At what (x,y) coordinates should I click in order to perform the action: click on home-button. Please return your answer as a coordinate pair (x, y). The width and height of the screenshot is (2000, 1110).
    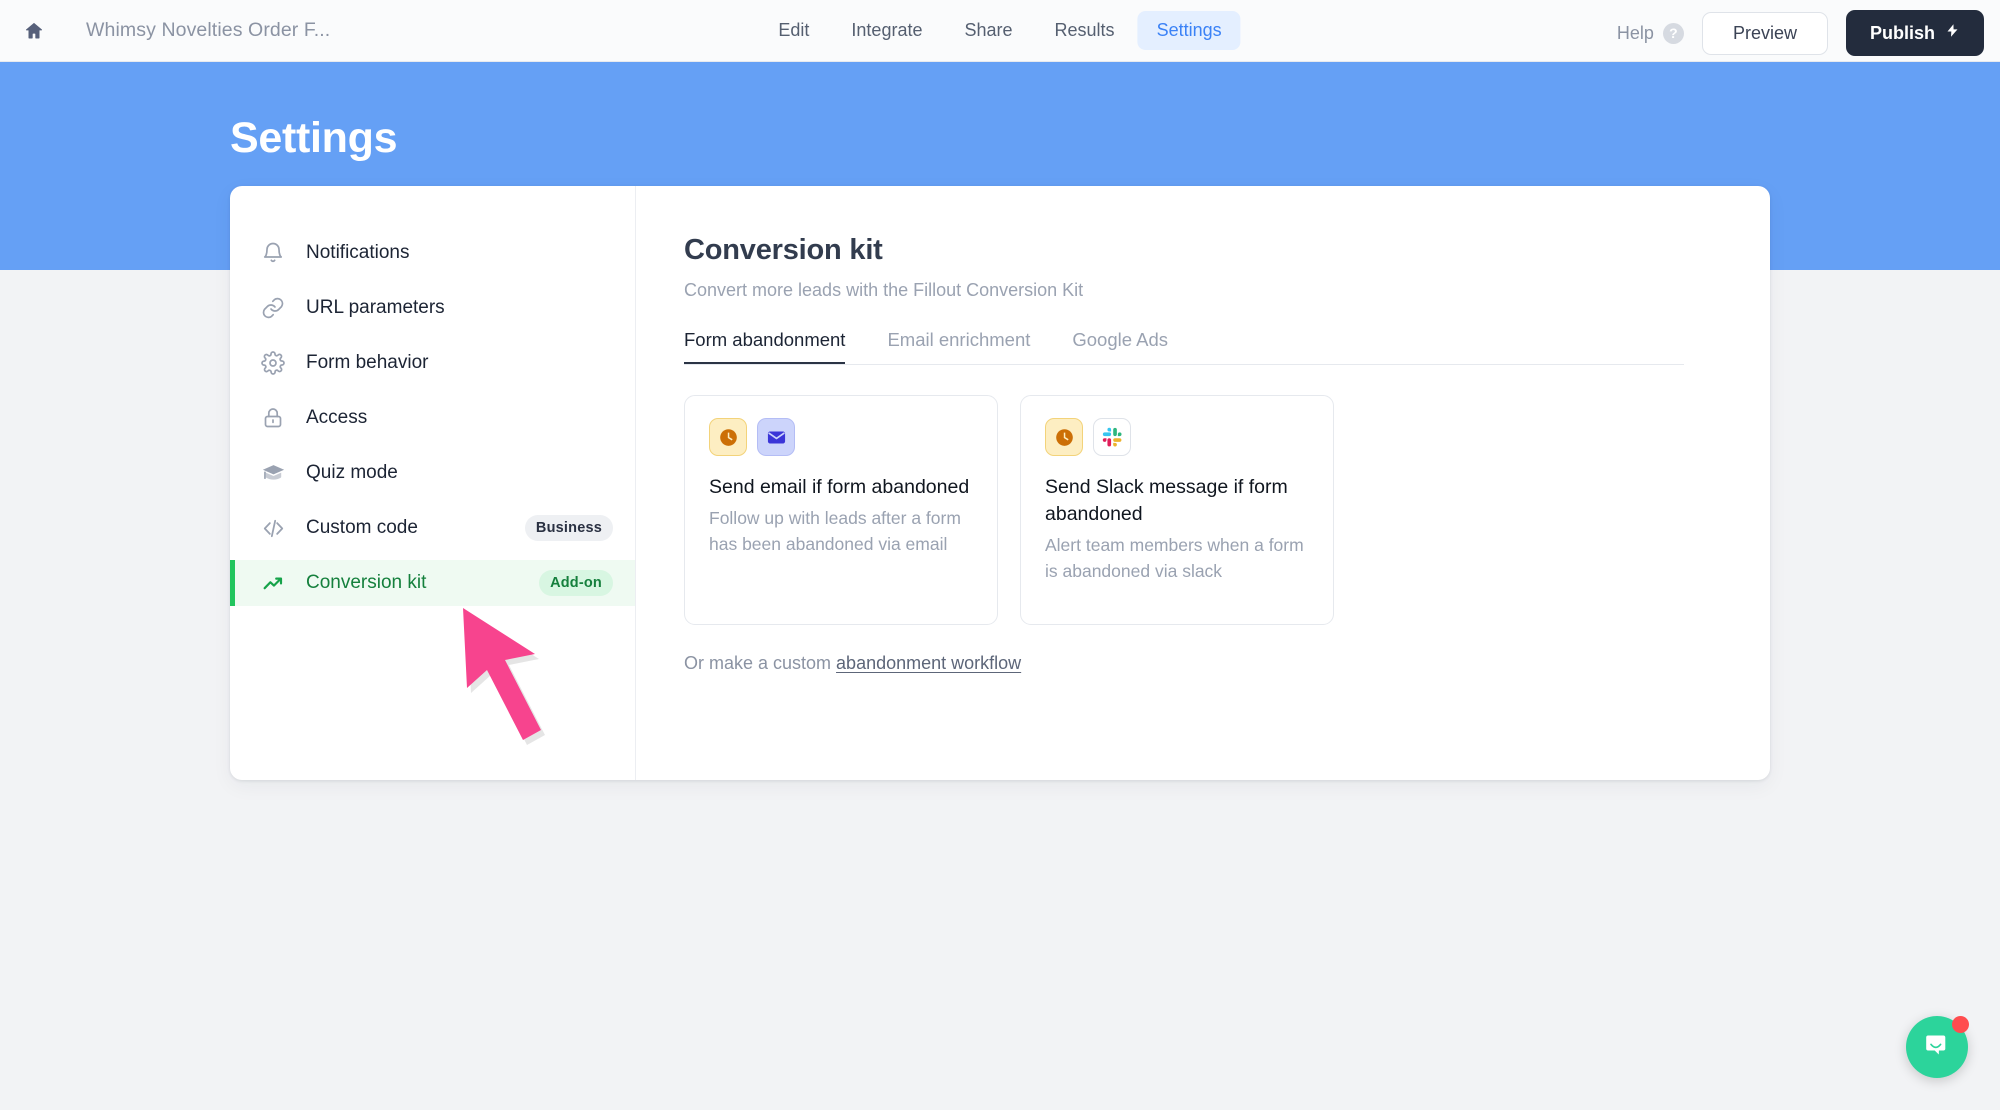
    Looking at the image, I should click on (34, 31).